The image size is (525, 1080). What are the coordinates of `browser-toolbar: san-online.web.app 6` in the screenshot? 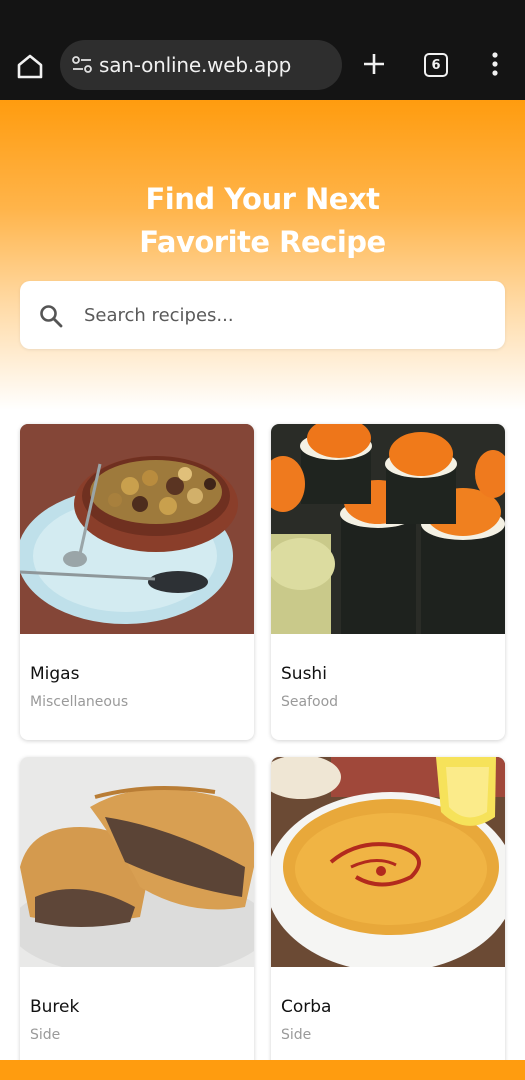 It's located at (262, 50).